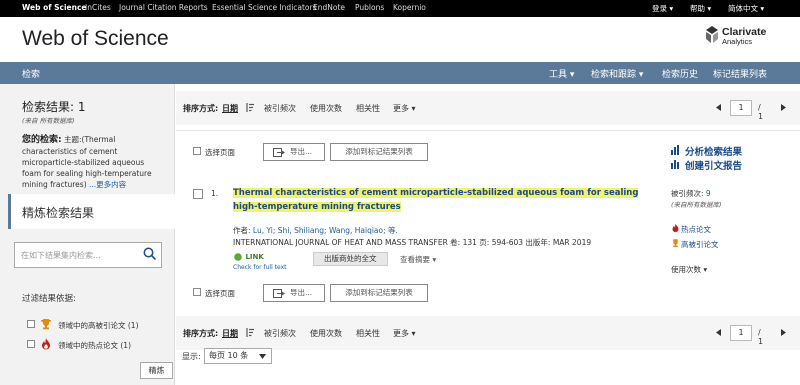  Describe the element at coordinates (691, 193) in the screenshot. I see `times-cited: 被引频次: 9` at that location.